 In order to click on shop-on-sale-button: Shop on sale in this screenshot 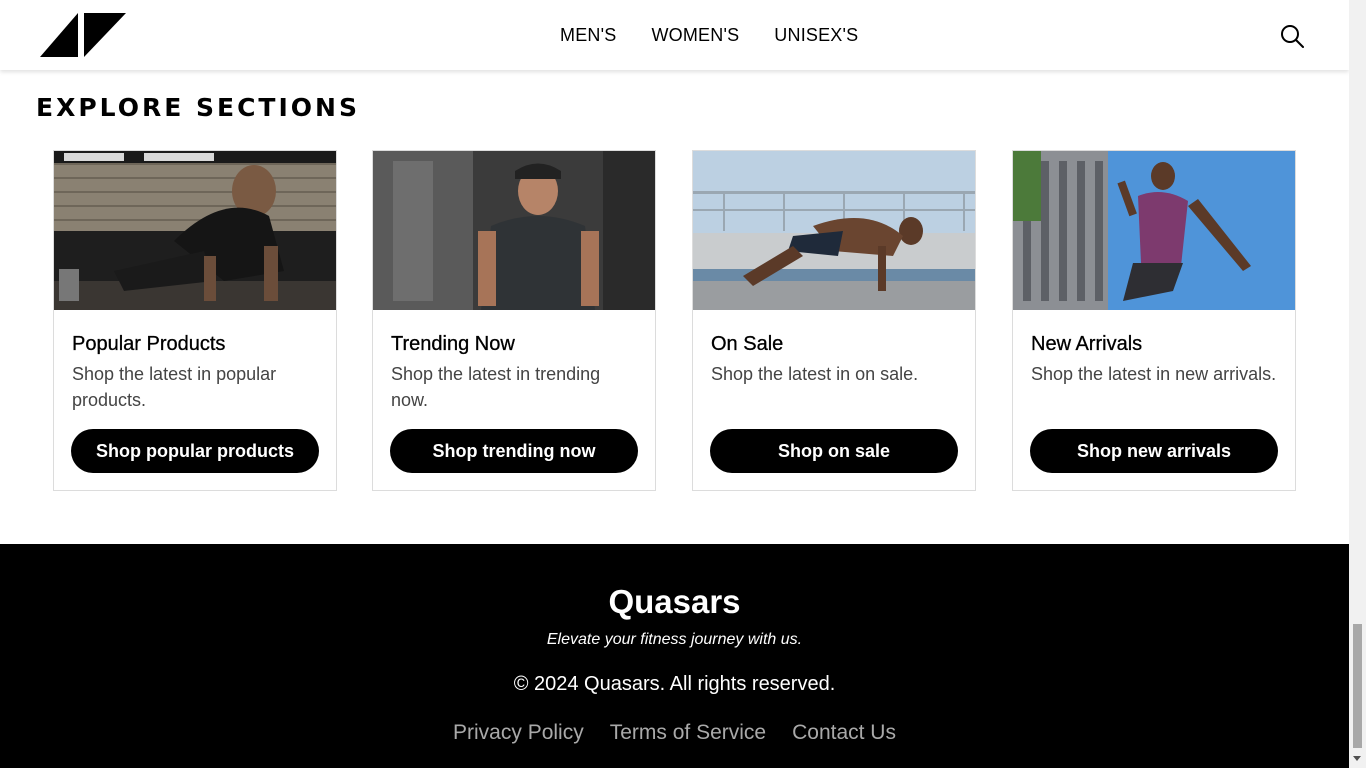, I will do `click(834, 451)`.